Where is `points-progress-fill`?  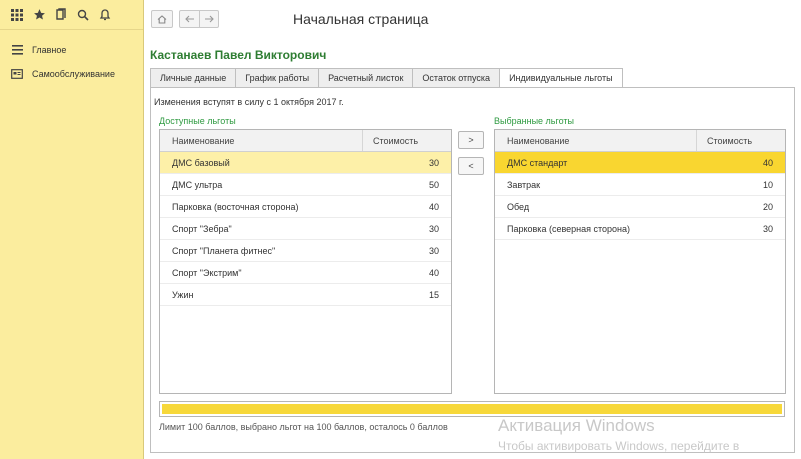
points-progress-fill is located at coordinates (472, 409).